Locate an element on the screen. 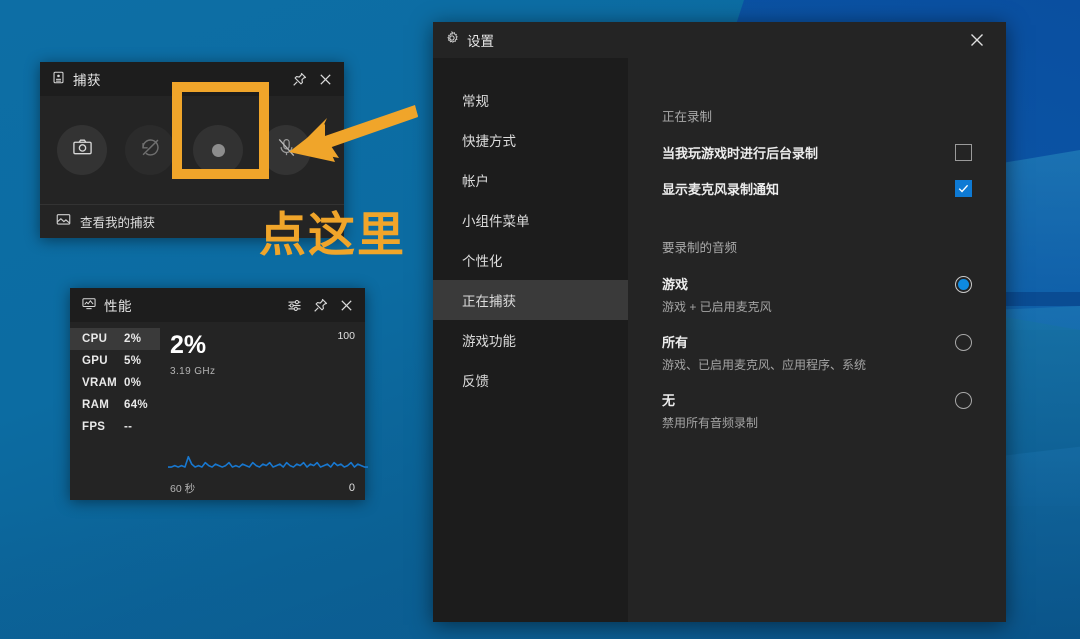  section-heading-audio: 要录制的音频 is located at coordinates (700, 248).